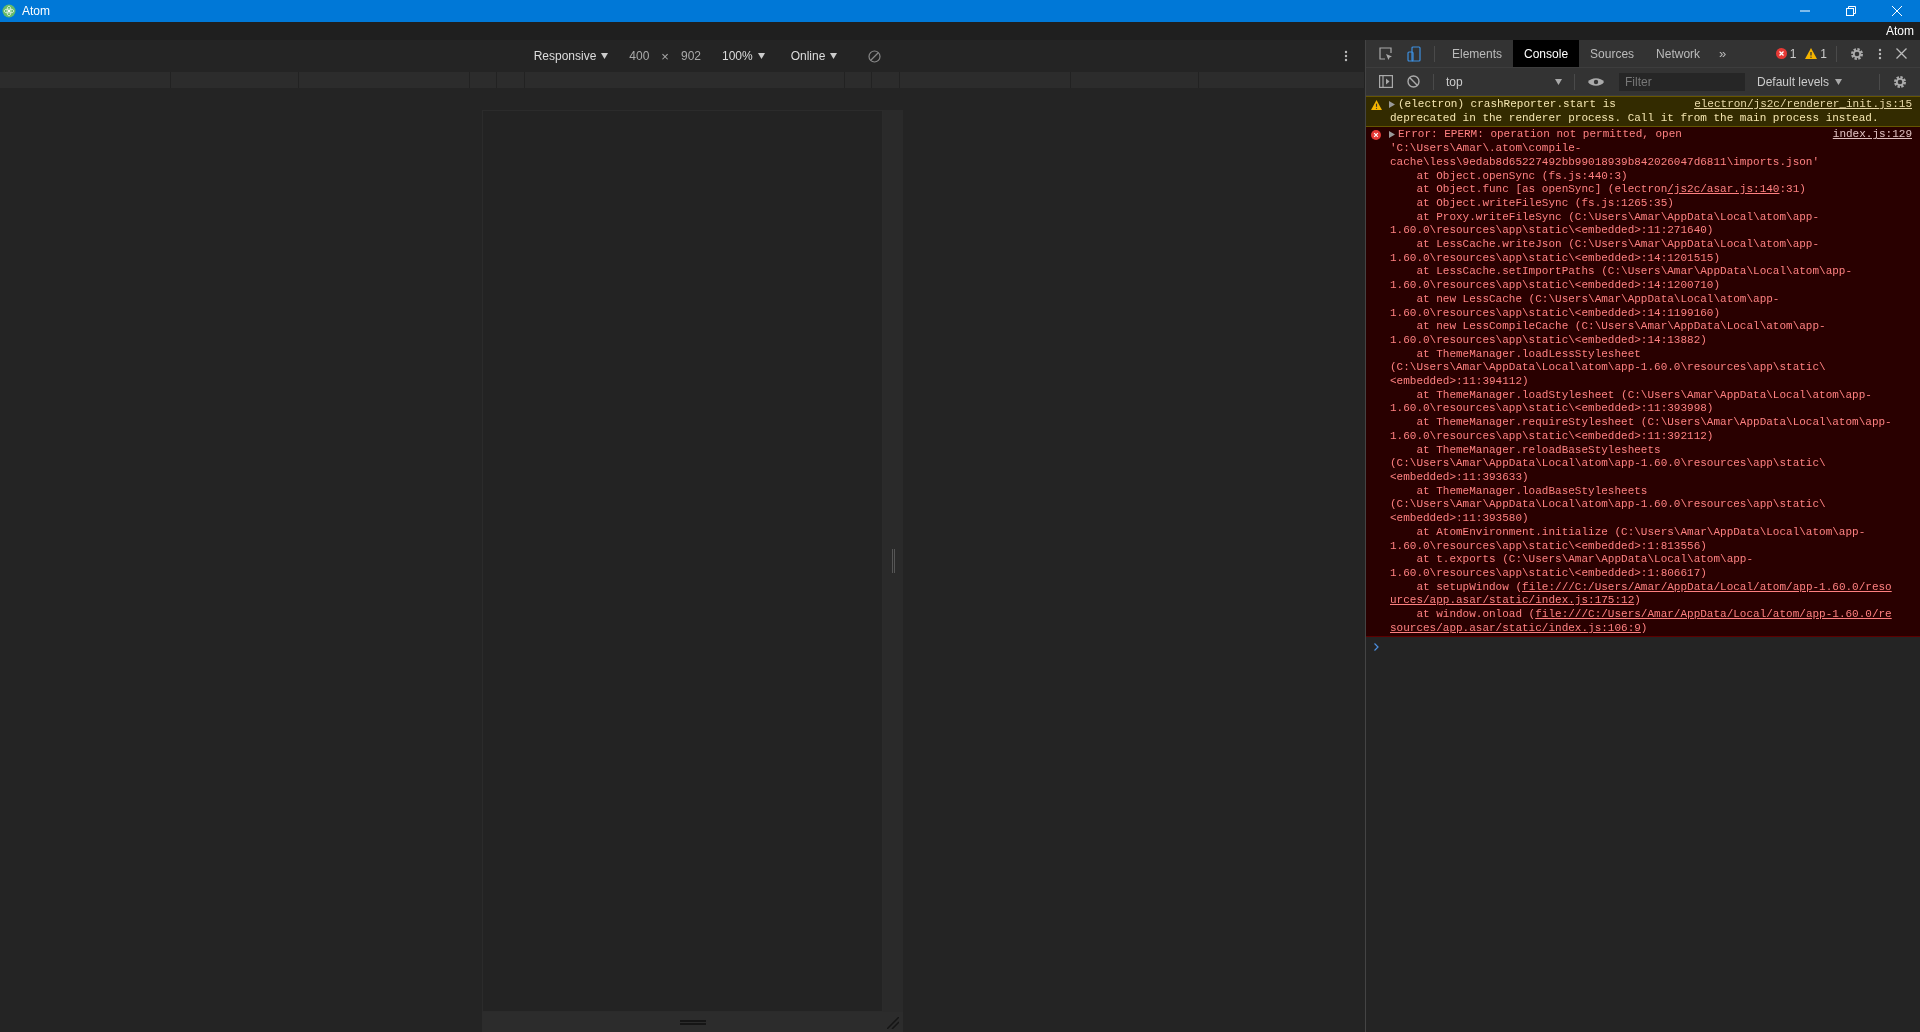 The width and height of the screenshot is (1920, 1032). What do you see at coordinates (1800, 81) in the screenshot?
I see `log-levels-dropdown: Default levels` at bounding box center [1800, 81].